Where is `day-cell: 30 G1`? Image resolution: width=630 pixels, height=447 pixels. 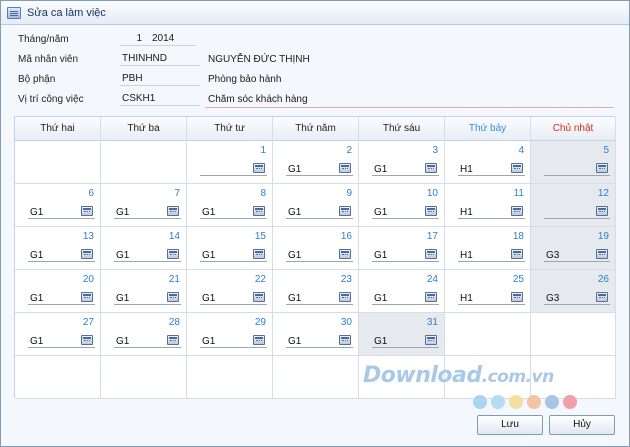 day-cell: 30 G1 is located at coordinates (316, 334).